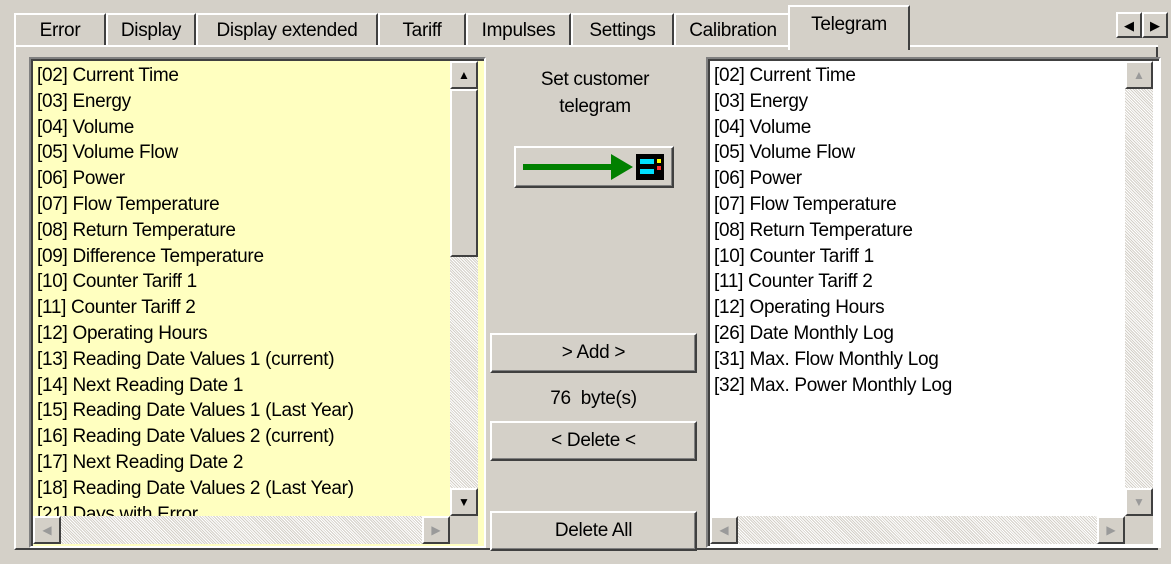 This screenshot has width=1171, height=564. I want to click on list-item: [09] Difference Temperature, so click(242, 257).